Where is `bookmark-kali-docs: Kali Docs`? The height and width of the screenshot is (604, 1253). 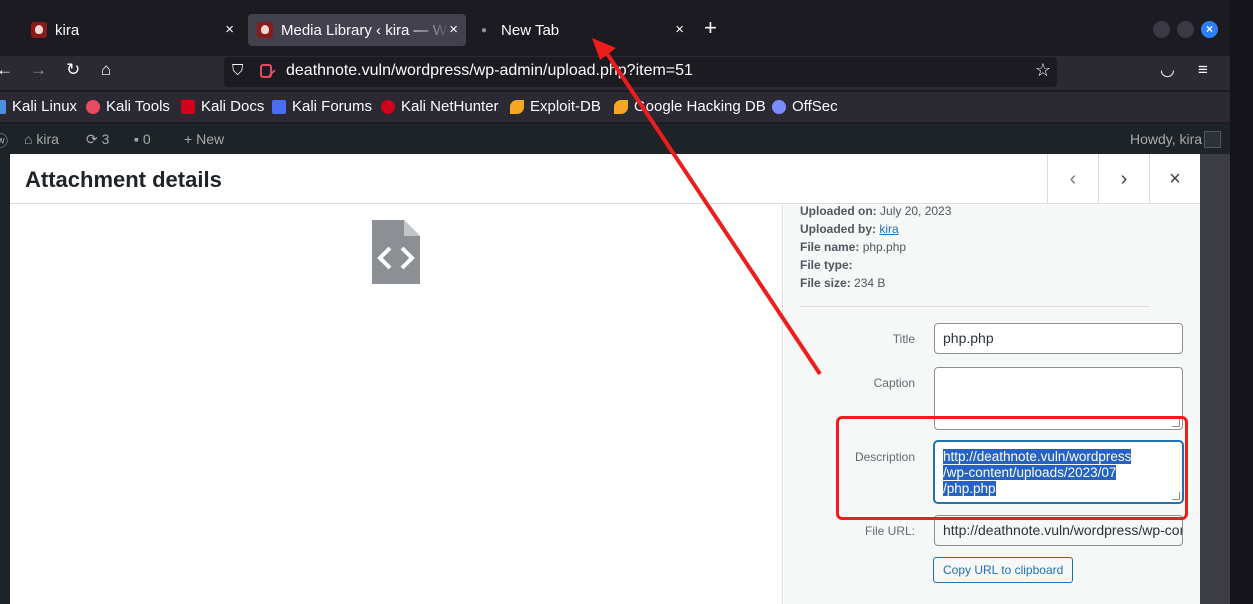
bookmark-kali-docs: Kali Docs is located at coordinates (222, 106).